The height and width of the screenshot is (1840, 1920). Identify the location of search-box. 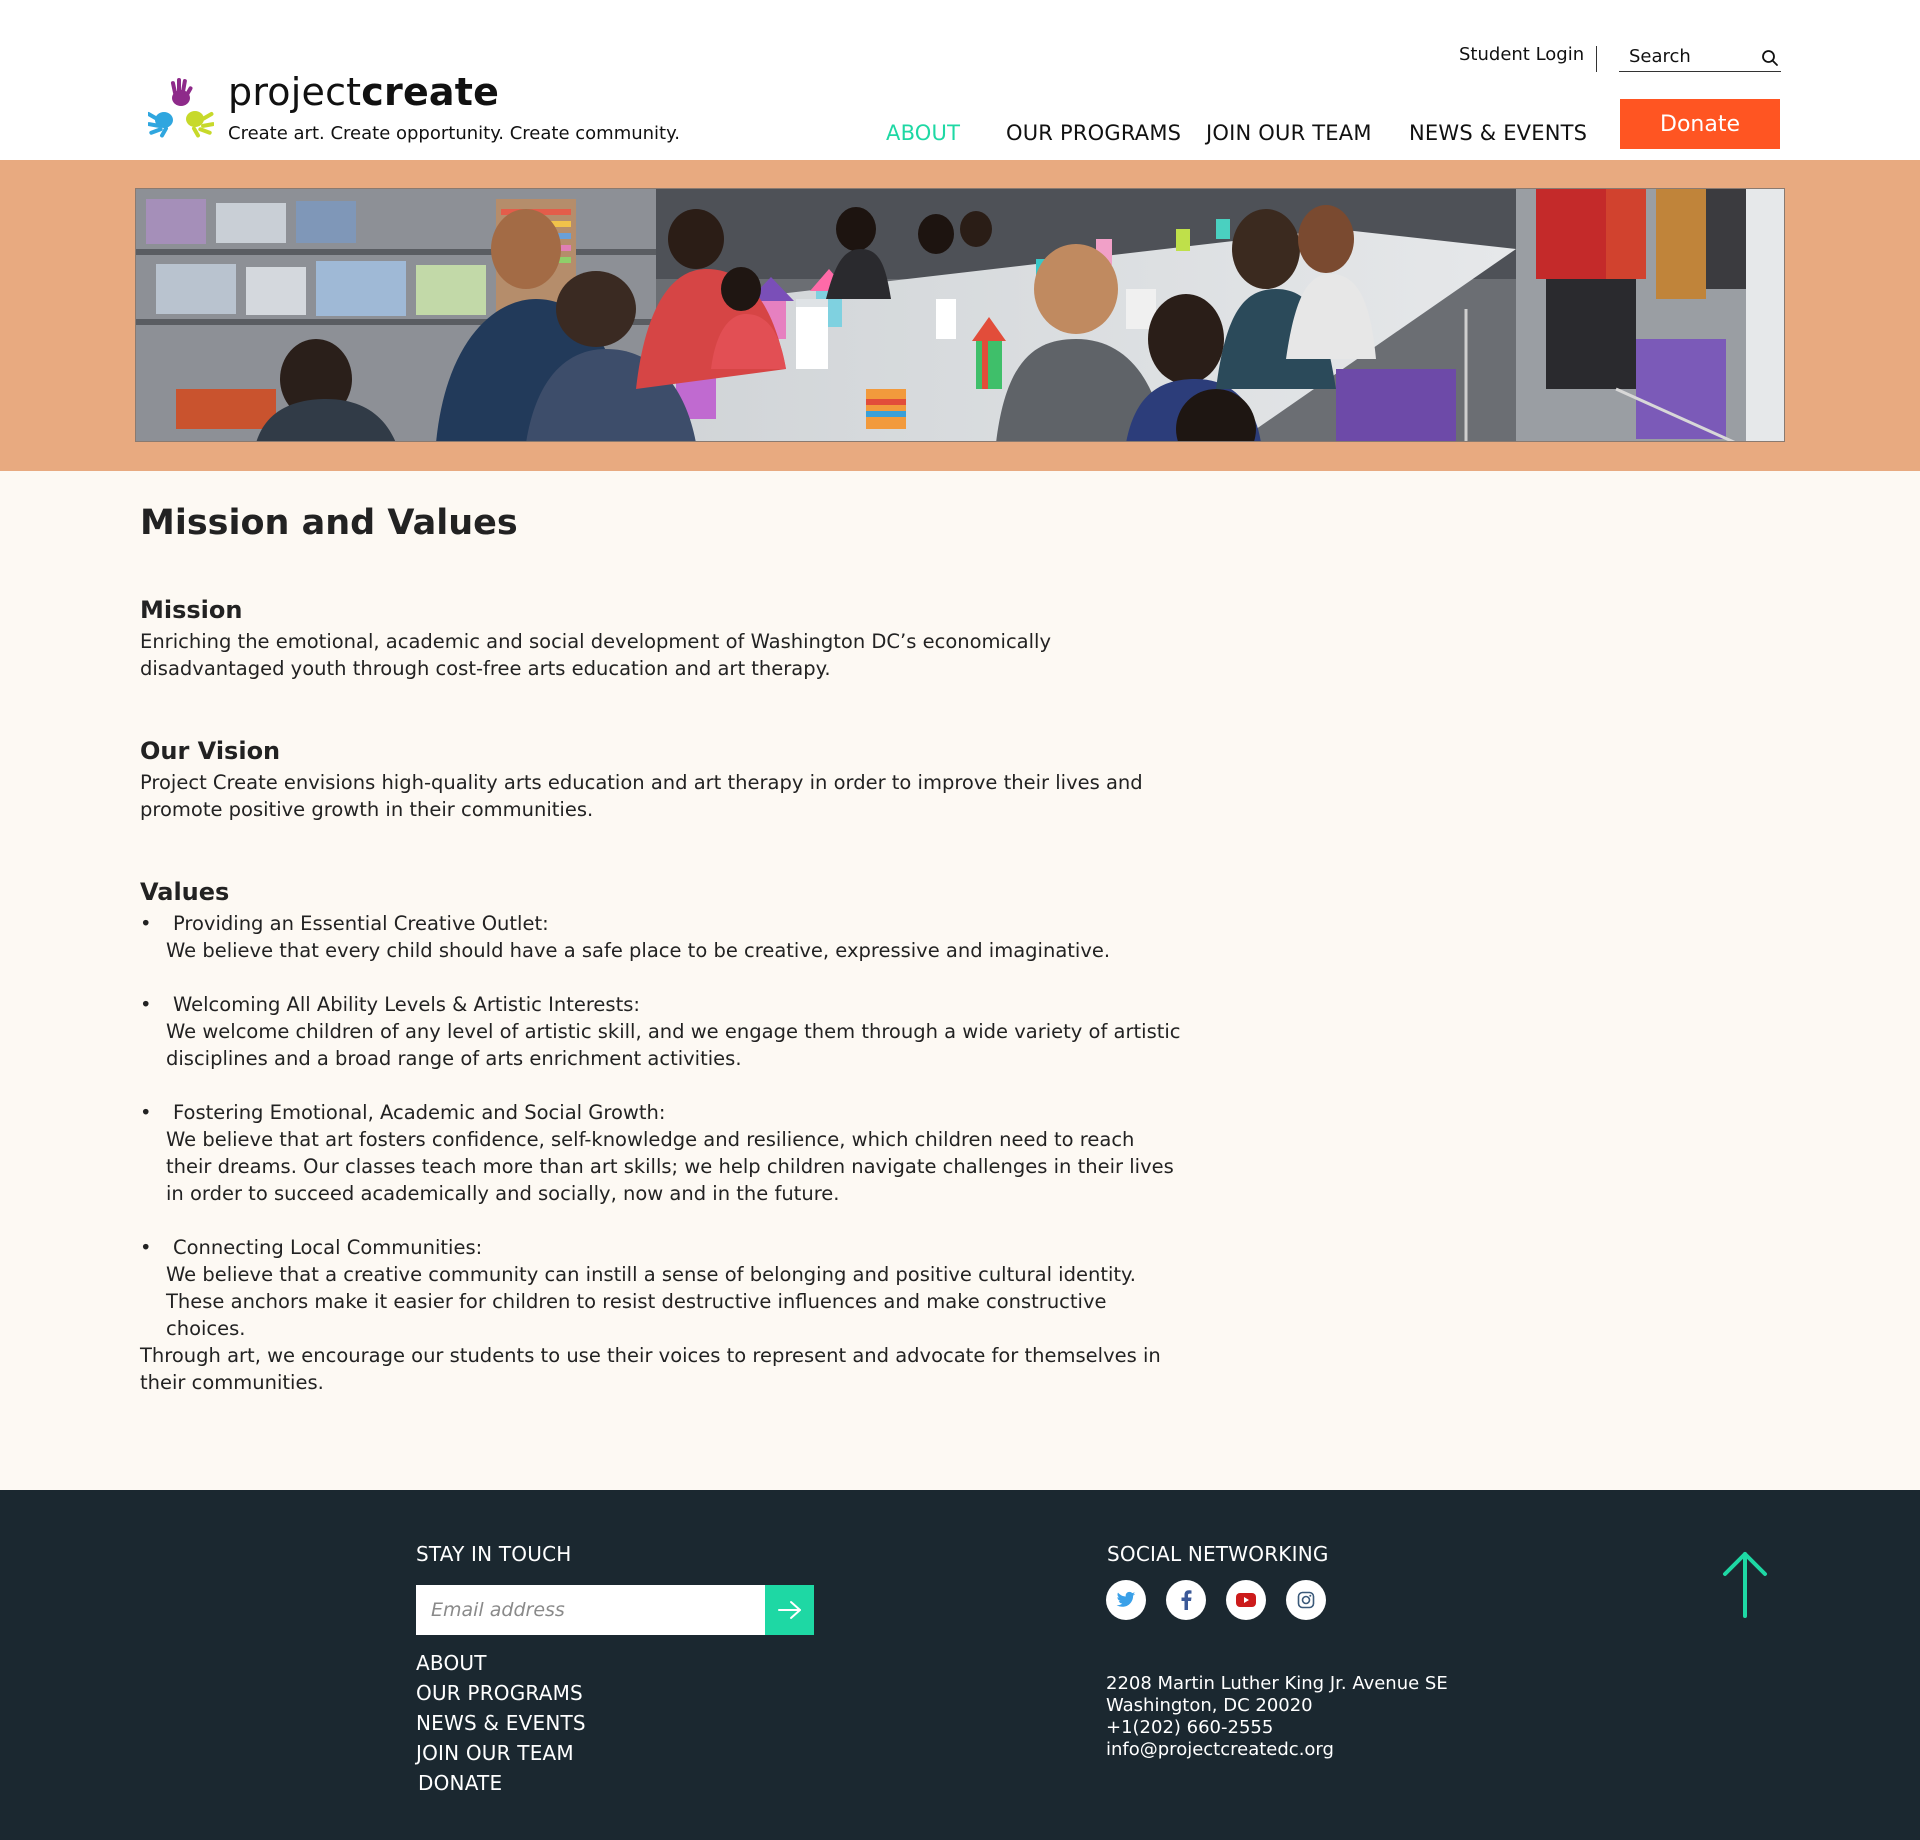
(1700, 57).